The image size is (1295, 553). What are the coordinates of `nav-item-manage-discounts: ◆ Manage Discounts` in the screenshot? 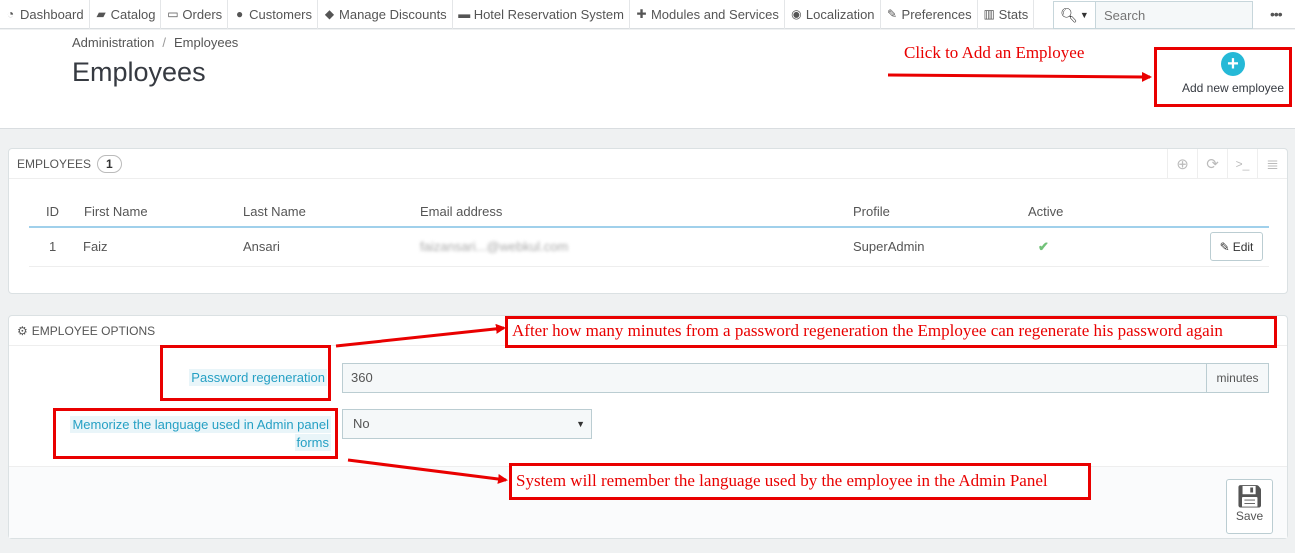 It's located at (385, 14).